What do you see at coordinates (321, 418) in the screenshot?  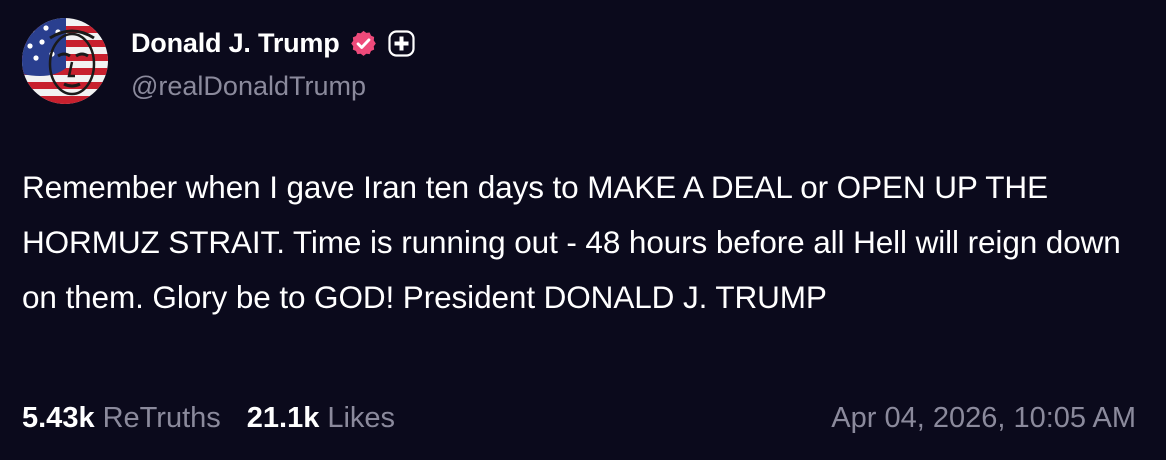 I see `likes-stat: 21.1k Likes` at bounding box center [321, 418].